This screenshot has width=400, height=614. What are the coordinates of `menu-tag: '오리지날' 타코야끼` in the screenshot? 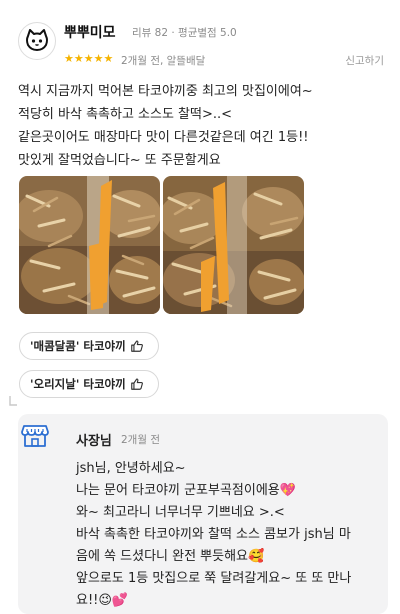 It's located at (89, 384).